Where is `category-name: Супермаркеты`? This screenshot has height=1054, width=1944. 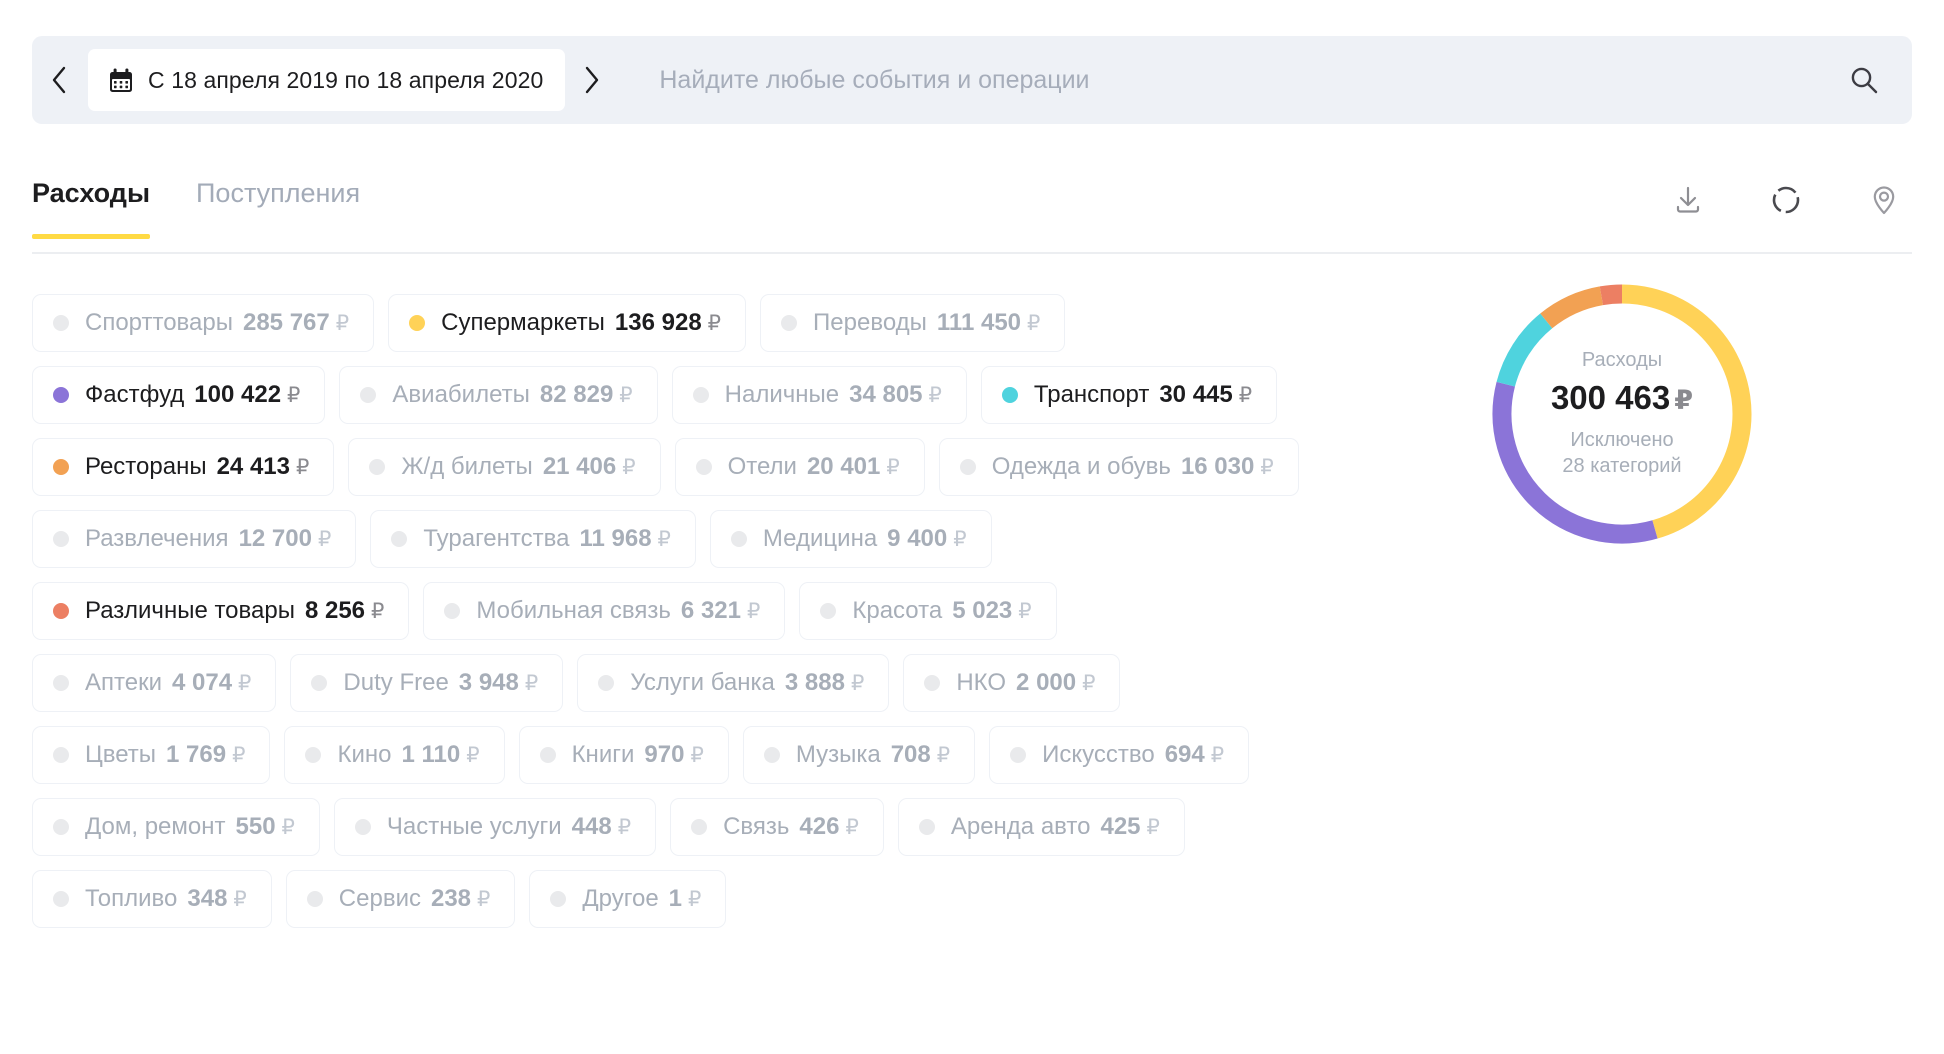
category-name: Супермаркеты is located at coordinates (523, 322).